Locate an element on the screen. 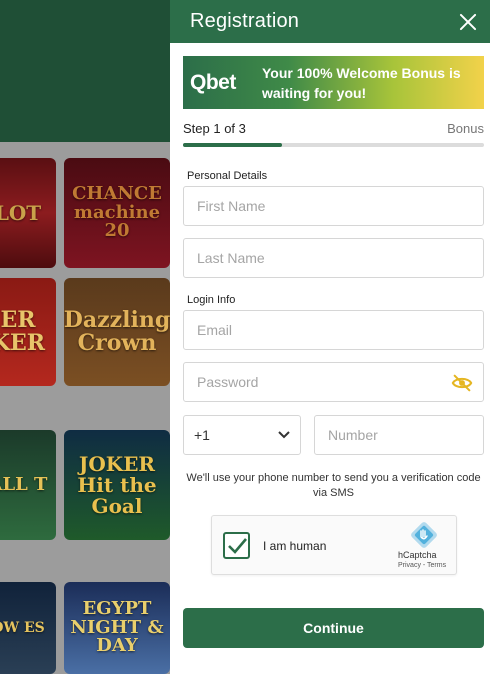 Image resolution: width=490 pixels, height=674 pixels. continue-button: Continue is located at coordinates (333, 628).